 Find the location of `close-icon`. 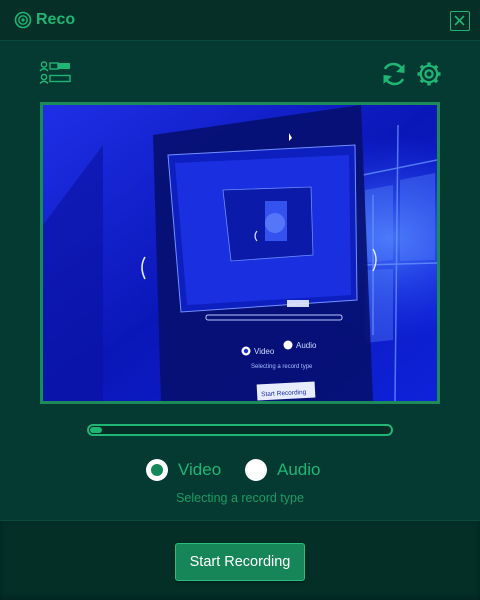

close-icon is located at coordinates (459, 20).